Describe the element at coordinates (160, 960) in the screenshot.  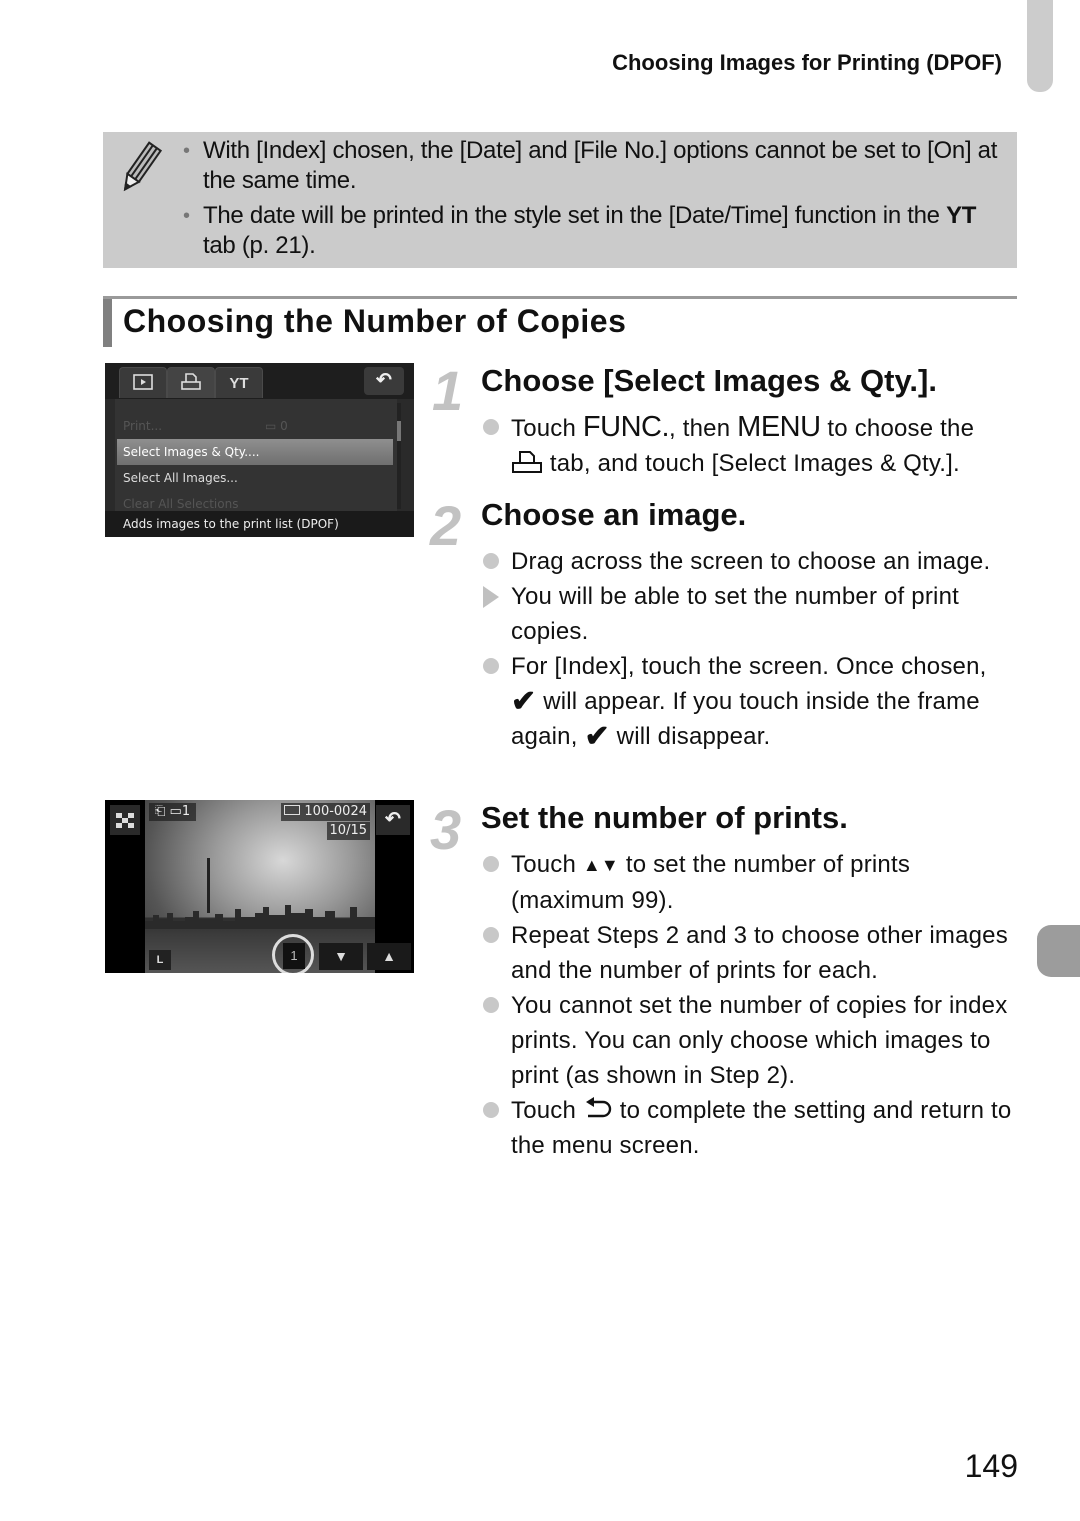
I see `image-size-indicator: L` at that location.